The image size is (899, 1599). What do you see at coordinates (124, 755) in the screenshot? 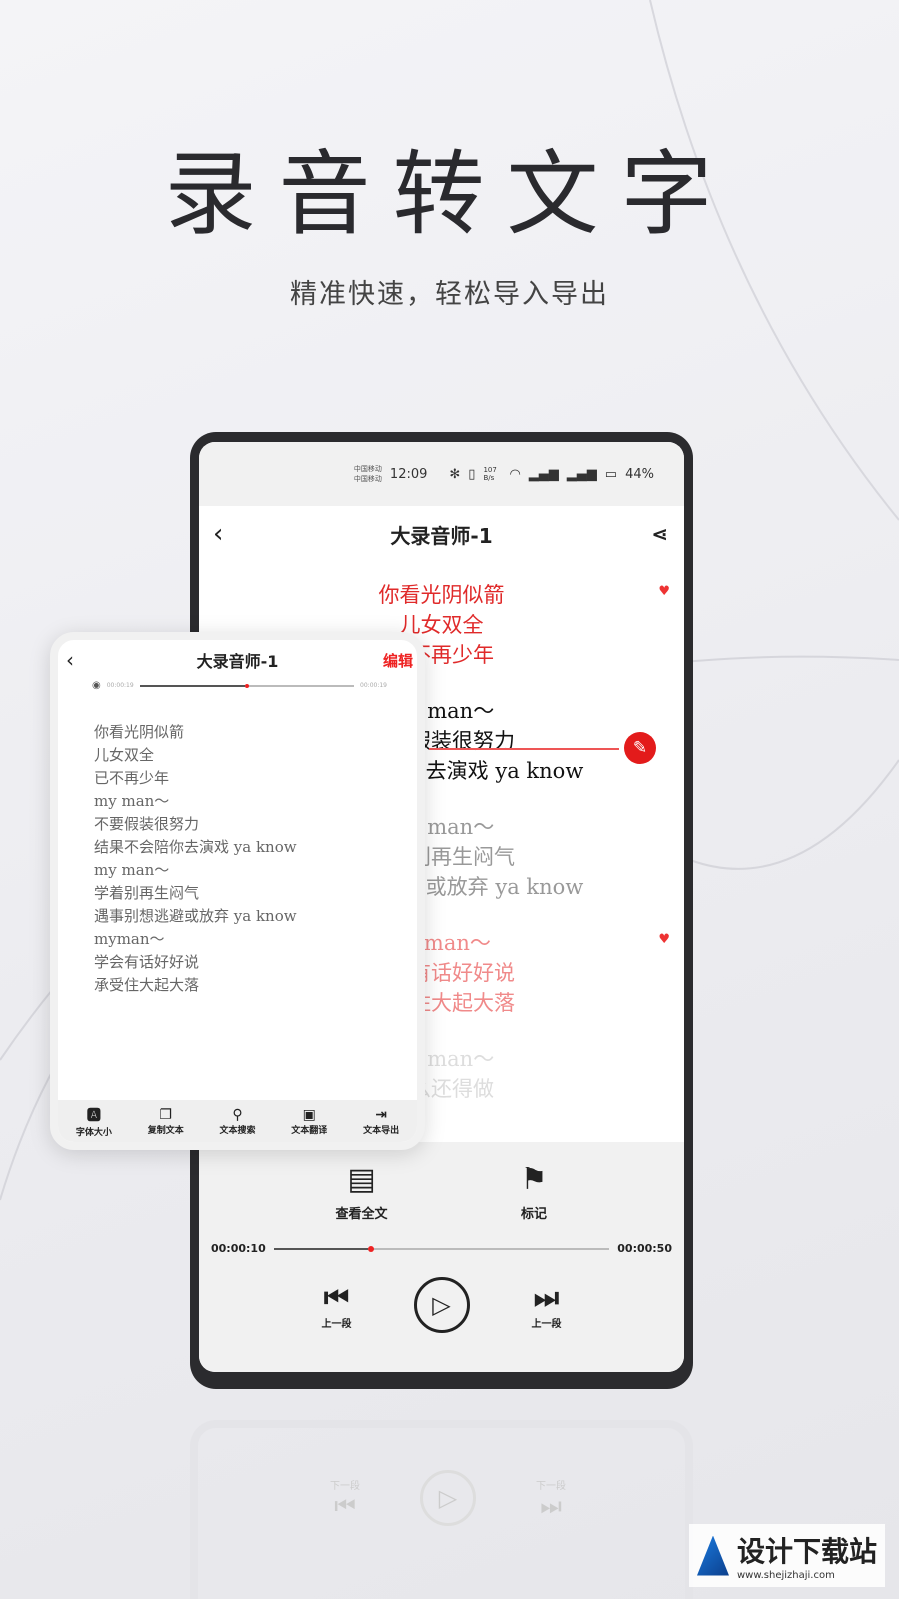
I see `fulltext-line: 儿女双全` at bounding box center [124, 755].